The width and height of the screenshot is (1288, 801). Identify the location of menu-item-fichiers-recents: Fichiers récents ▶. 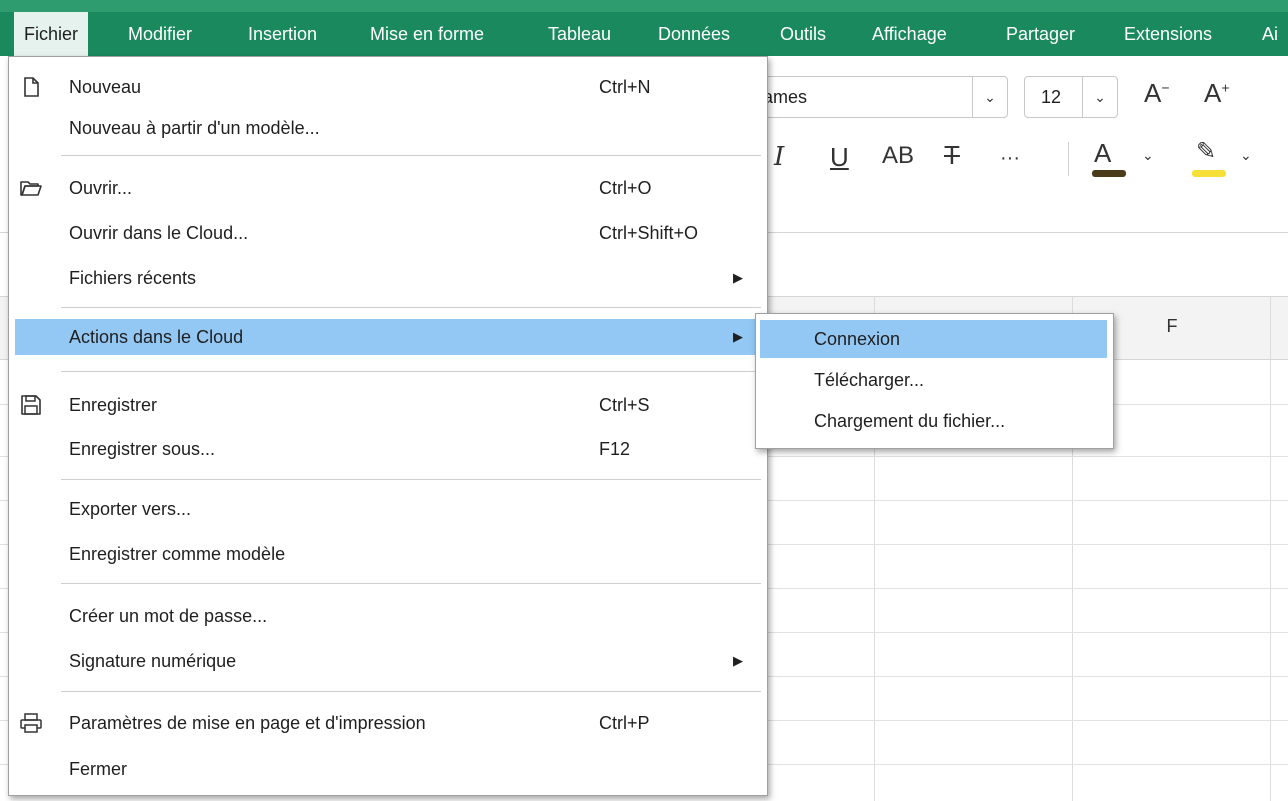
(388, 278).